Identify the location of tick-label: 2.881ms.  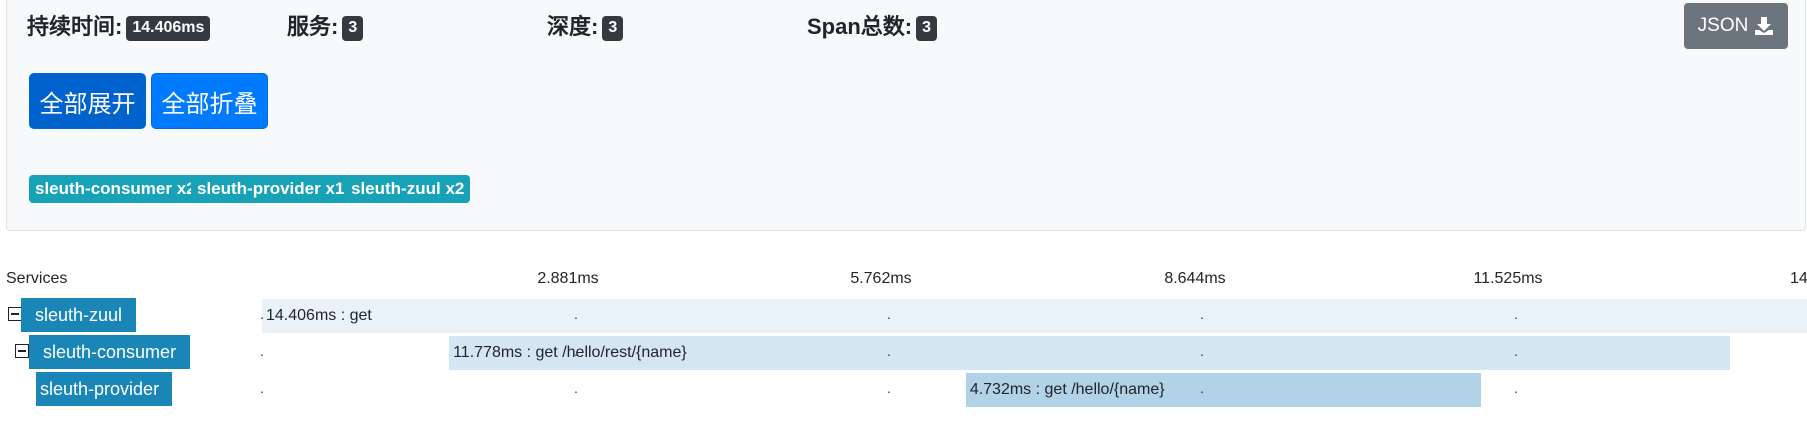
(568, 278).